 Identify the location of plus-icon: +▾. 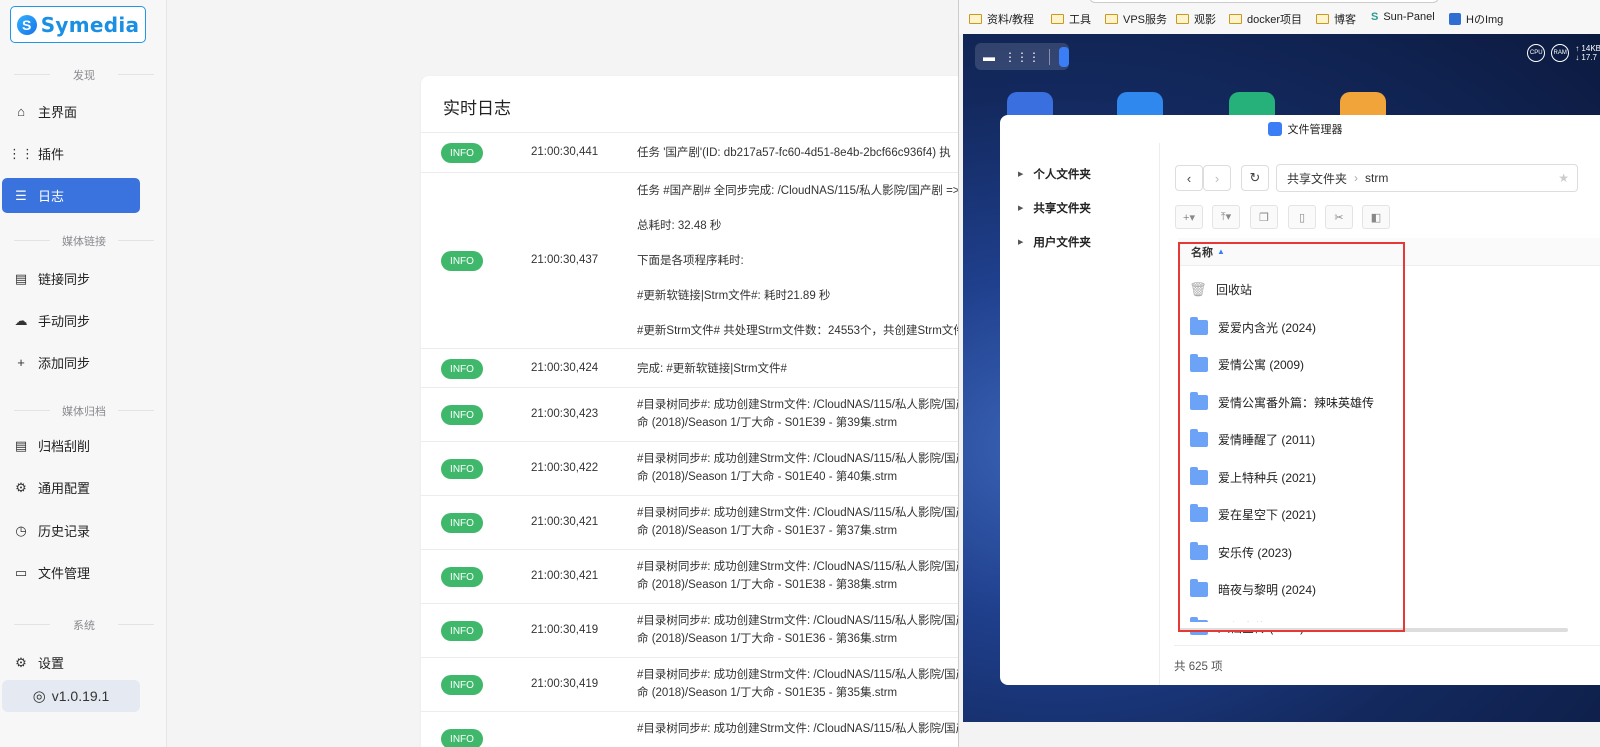
(1189, 217).